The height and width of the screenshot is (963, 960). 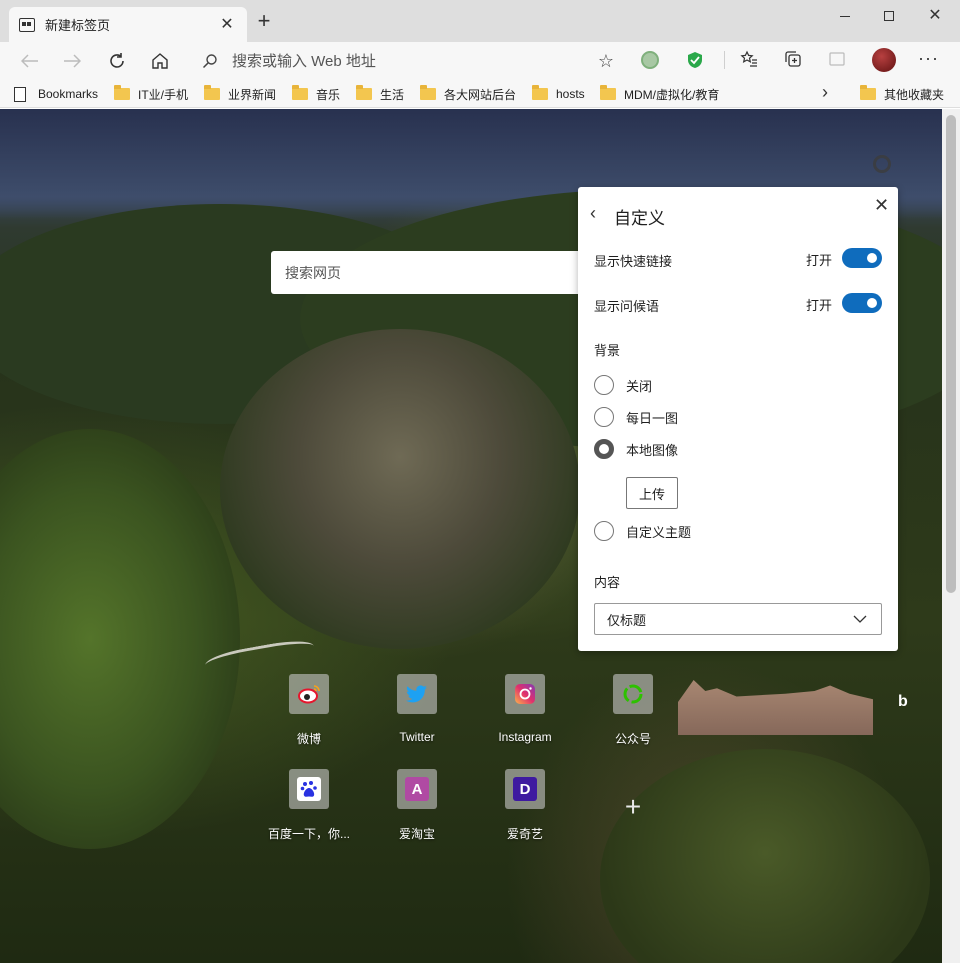 What do you see at coordinates (650, 60) in the screenshot?
I see `extension-icon` at bounding box center [650, 60].